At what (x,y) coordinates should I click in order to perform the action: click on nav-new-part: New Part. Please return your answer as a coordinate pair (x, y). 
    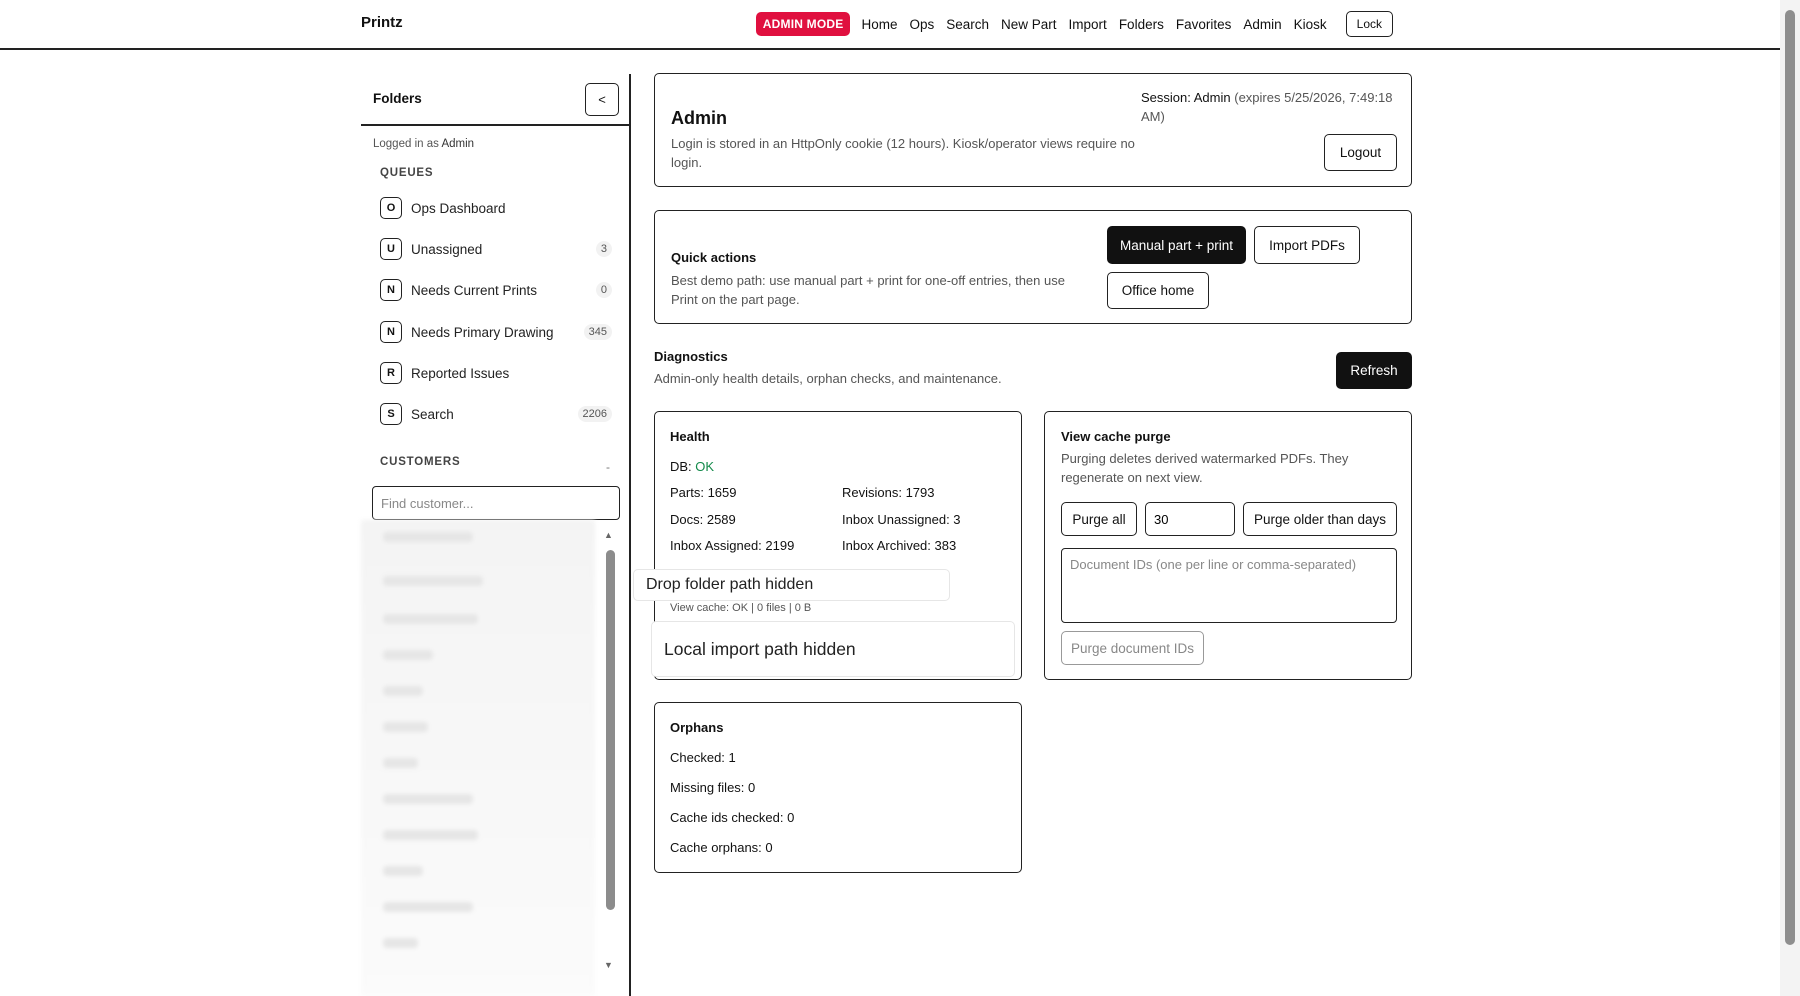
    Looking at the image, I should click on (1029, 24).